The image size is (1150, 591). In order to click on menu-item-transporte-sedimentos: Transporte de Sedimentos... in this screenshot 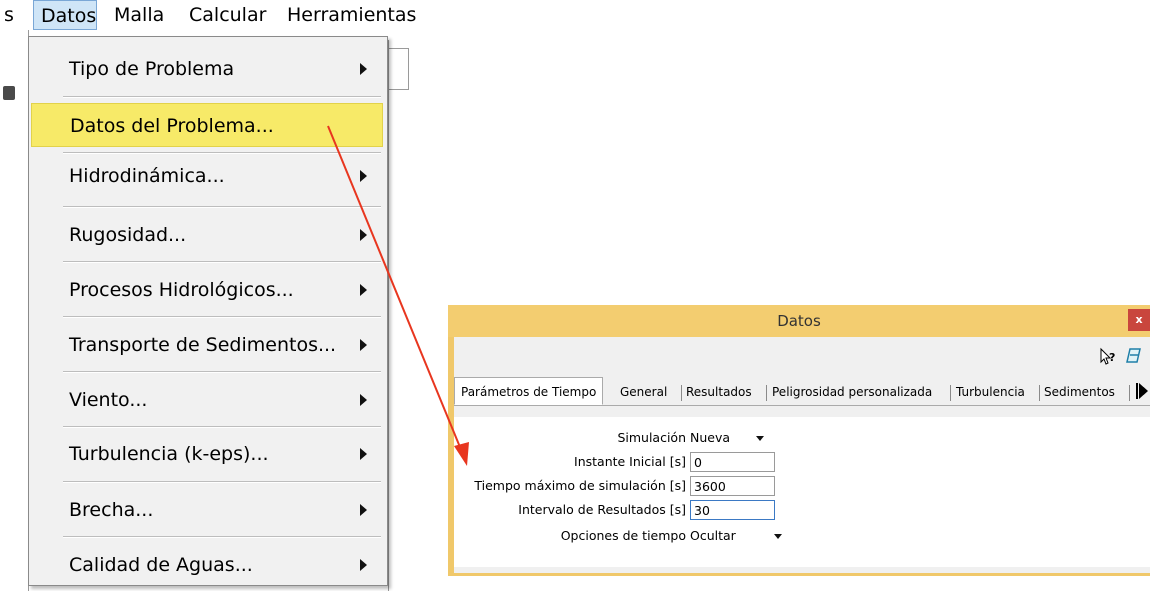, I will do `click(207, 345)`.